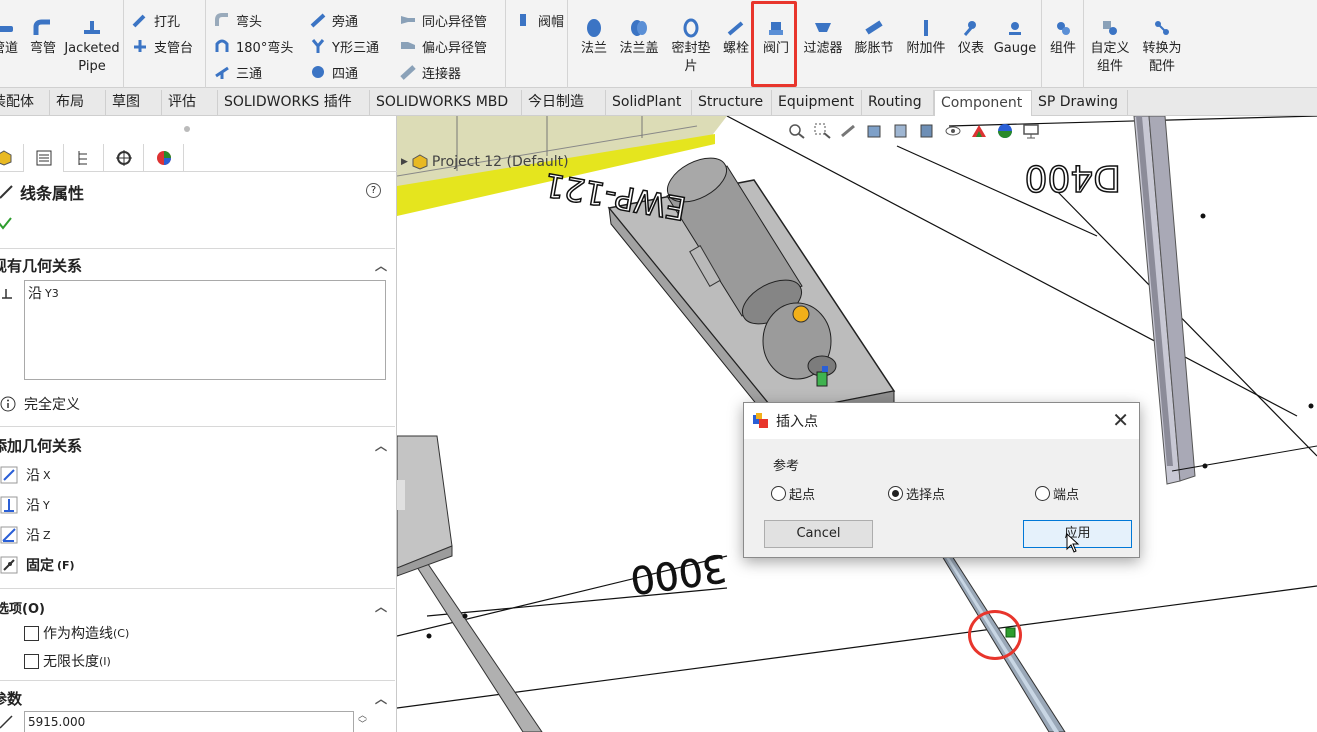 This screenshot has height=732, width=1317. What do you see at coordinates (485, 162) in the screenshot?
I see `feature-breadcrumb: ▶ Project 12 (Default)` at bounding box center [485, 162].